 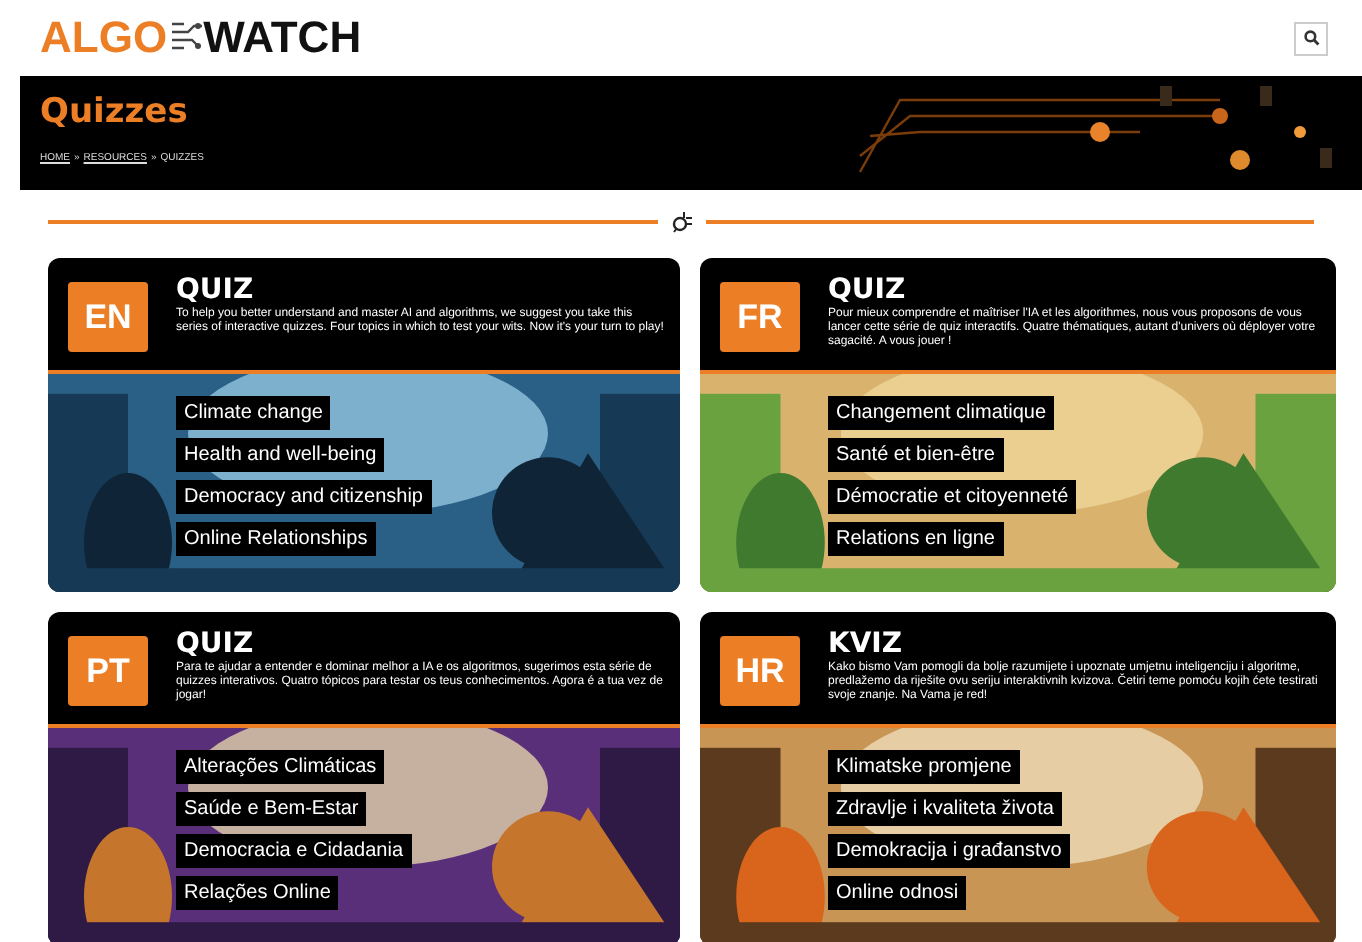 What do you see at coordinates (294, 851) in the screenshot?
I see `topic-link: Democracia e Cidadania` at bounding box center [294, 851].